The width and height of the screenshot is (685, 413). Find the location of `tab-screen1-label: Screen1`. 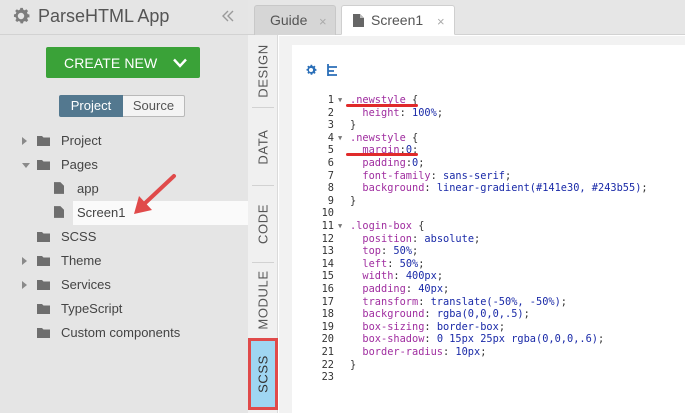

tab-screen1-label: Screen1 is located at coordinates (397, 20).